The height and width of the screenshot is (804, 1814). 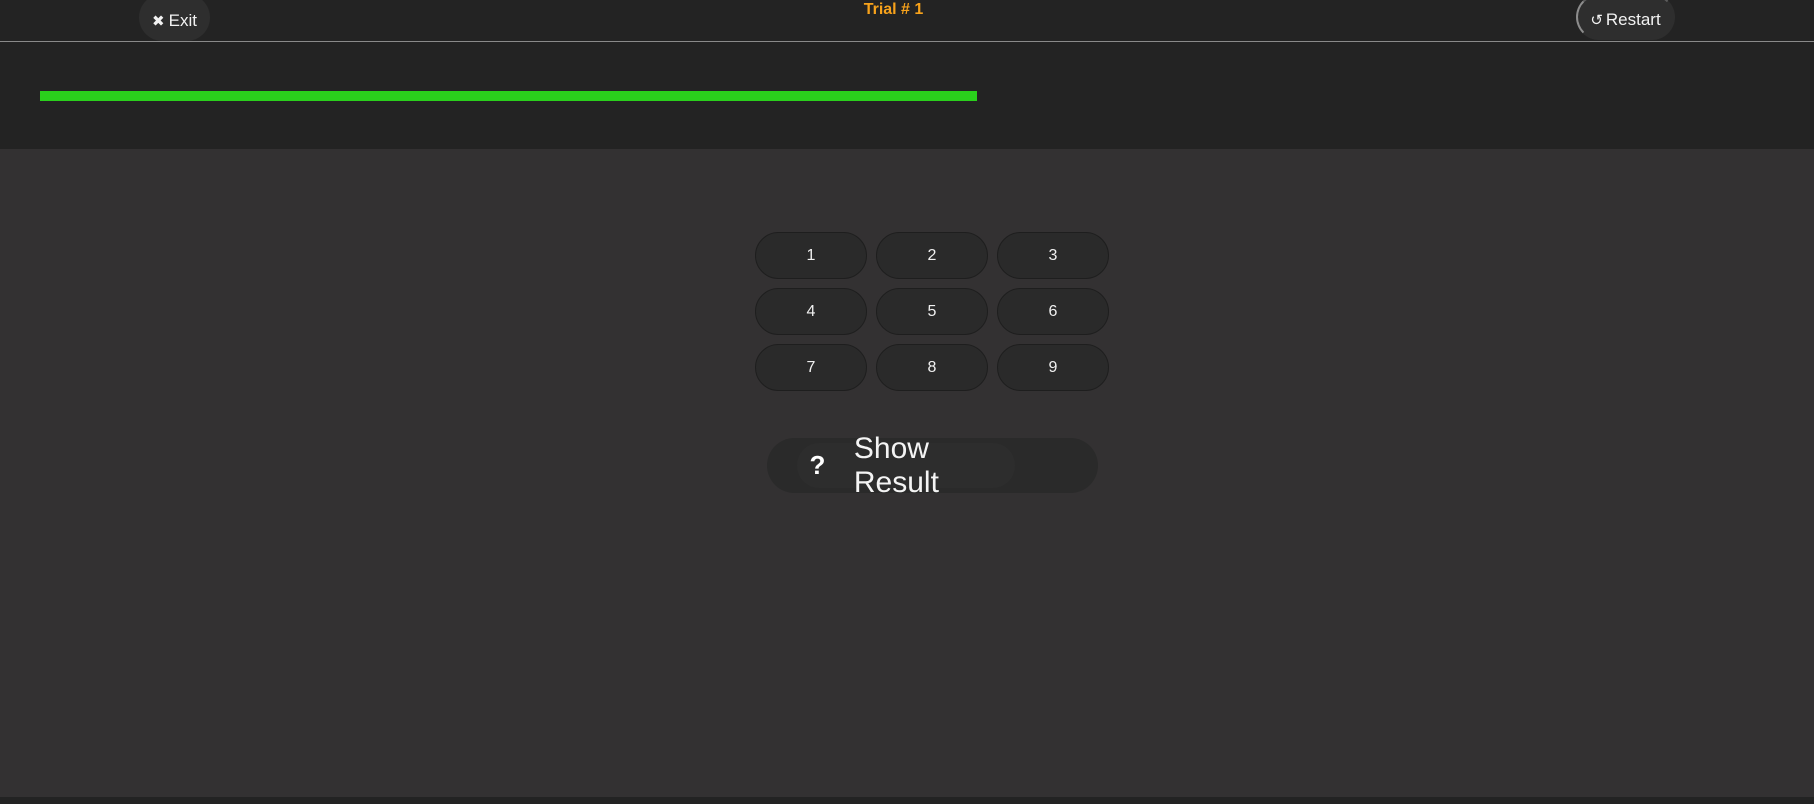 I want to click on progress-area, so click(x=907, y=95).